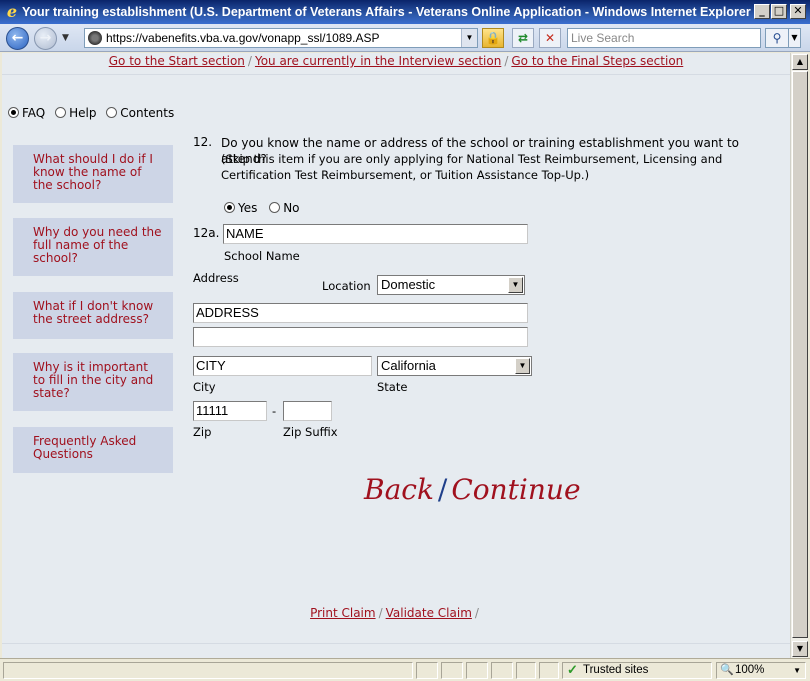 The height and width of the screenshot is (681, 810). Describe the element at coordinates (34, 113) in the screenshot. I see `faq-label: FAQ` at that location.